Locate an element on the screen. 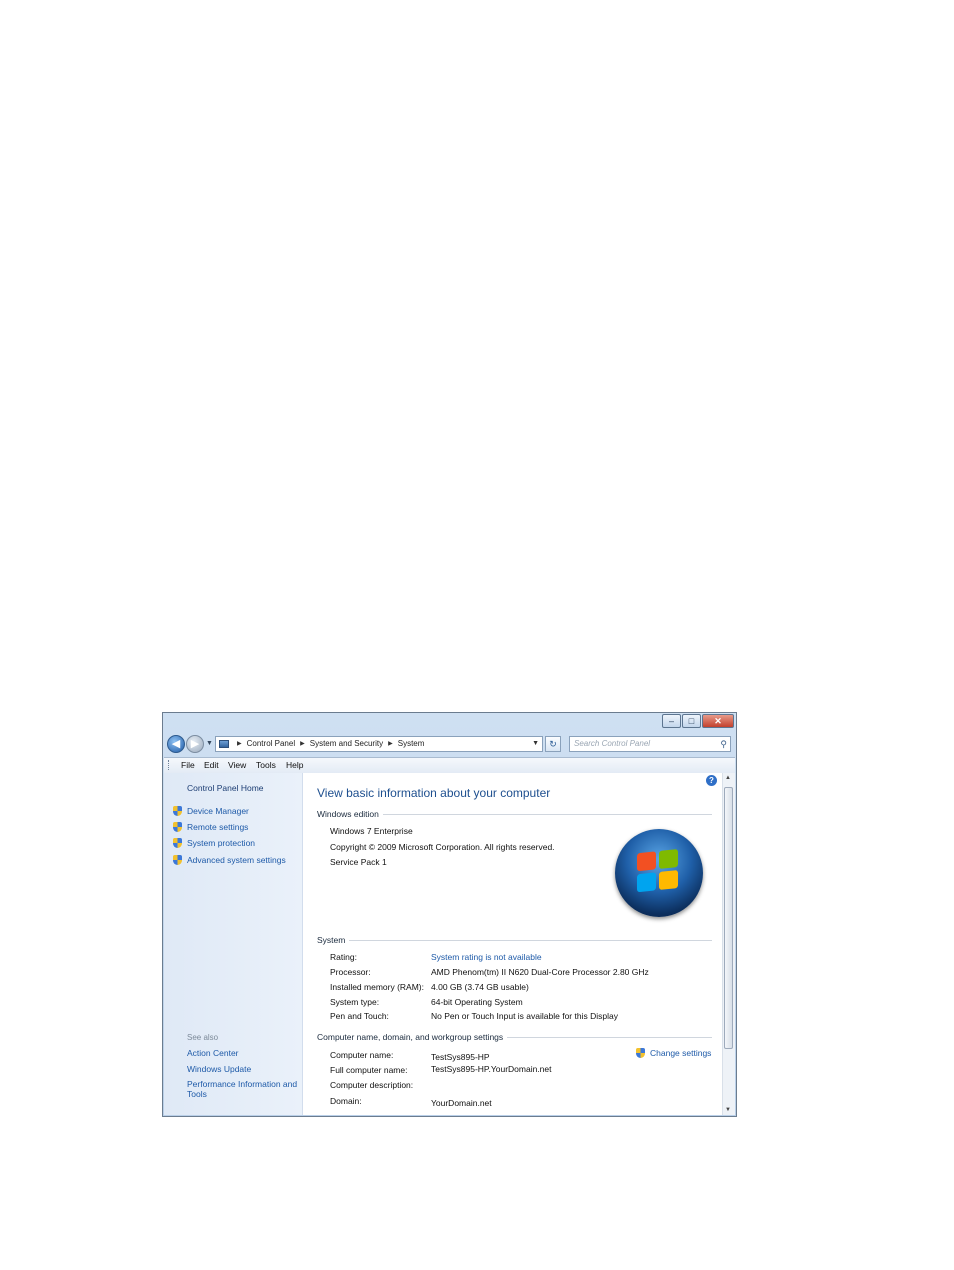 The height and width of the screenshot is (1270, 954). remote-settings-link: Remote settings is located at coordinates (210, 827).